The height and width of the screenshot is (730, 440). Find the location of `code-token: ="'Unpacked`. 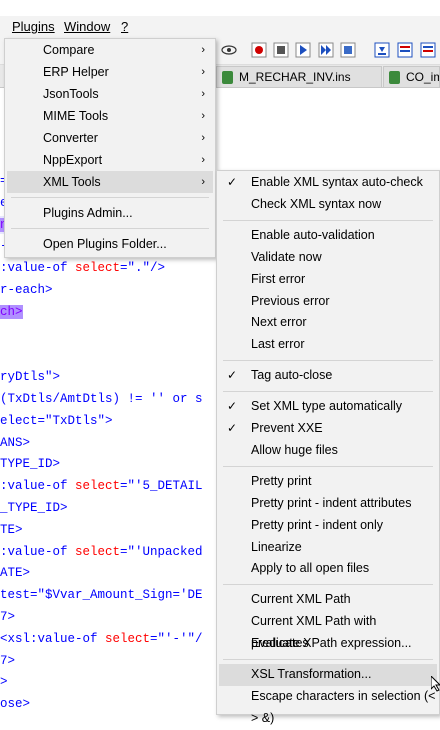

code-token: ="'Unpacked is located at coordinates (161, 551).